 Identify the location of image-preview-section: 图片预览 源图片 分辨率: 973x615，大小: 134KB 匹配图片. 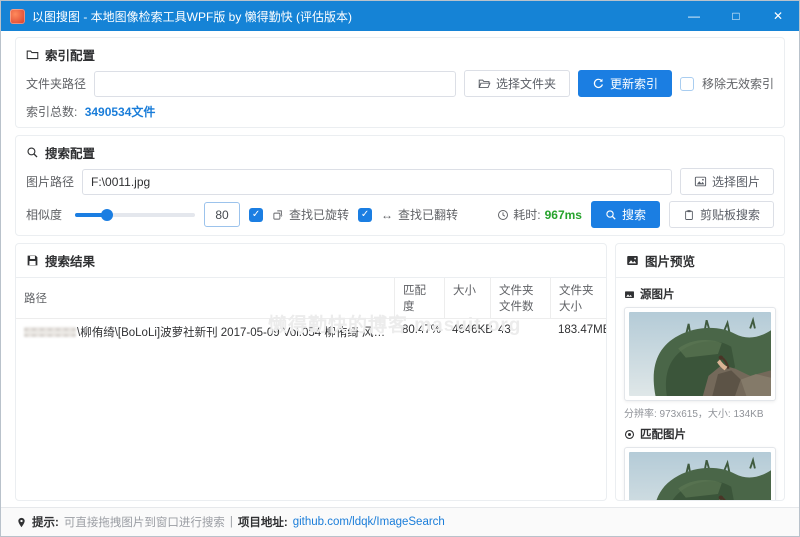
(700, 372).